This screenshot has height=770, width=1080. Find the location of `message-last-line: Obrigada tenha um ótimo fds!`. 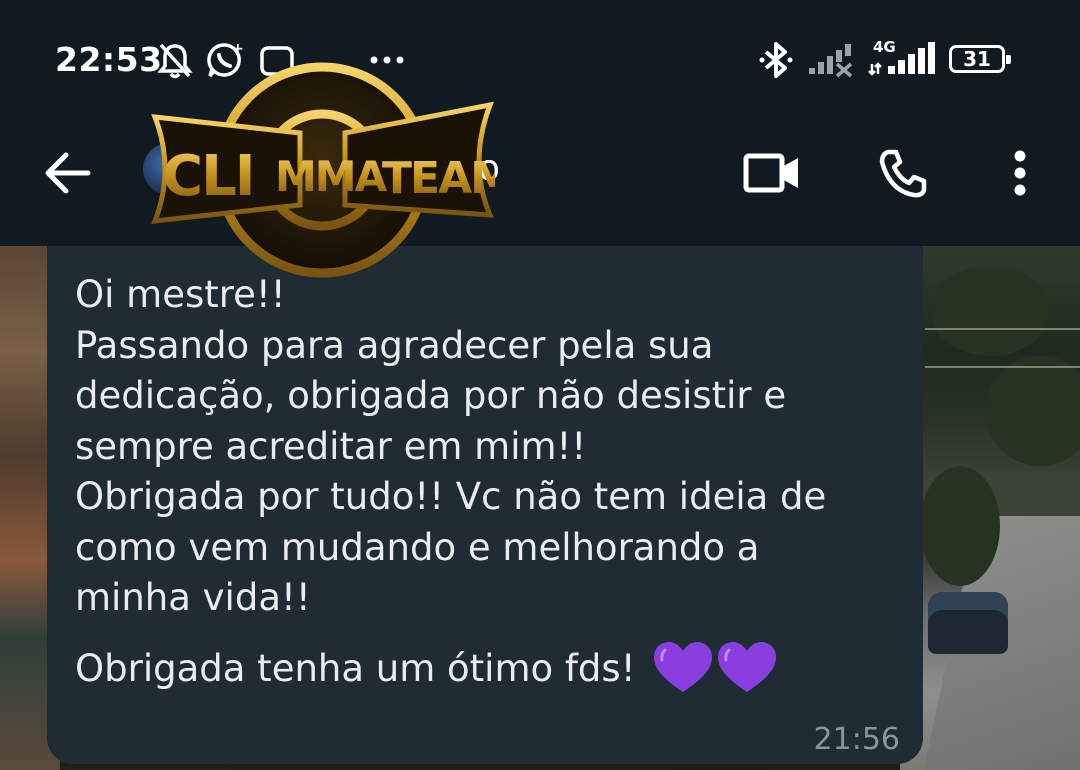

message-last-line: Obrigada tenha um ótimo fds! is located at coordinates (426, 668).